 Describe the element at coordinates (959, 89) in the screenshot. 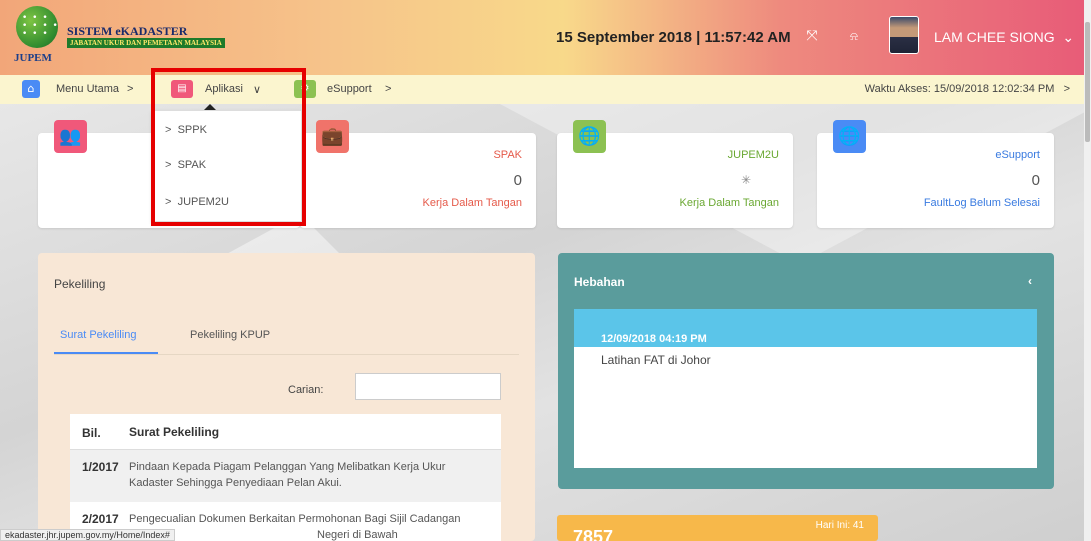

I see `access-time-text: Waktu Akses: 15/09/2018 12:02:34 PM` at that location.